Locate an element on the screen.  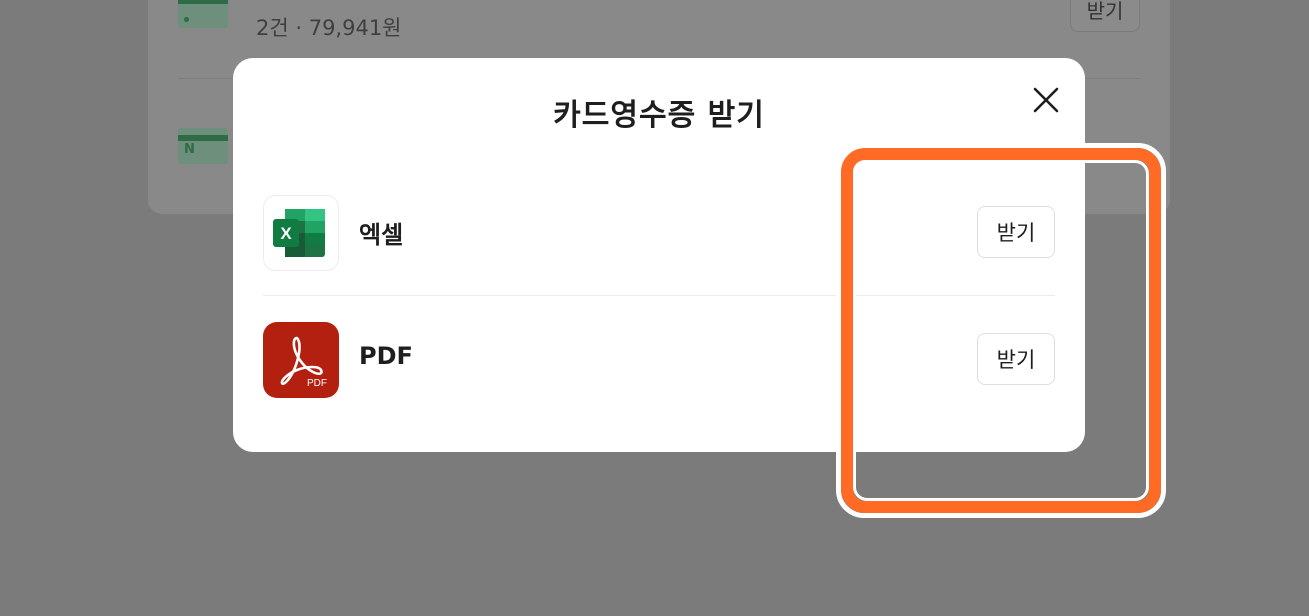
modal-title: 카드영수증 받기 is located at coordinates (659, 115).